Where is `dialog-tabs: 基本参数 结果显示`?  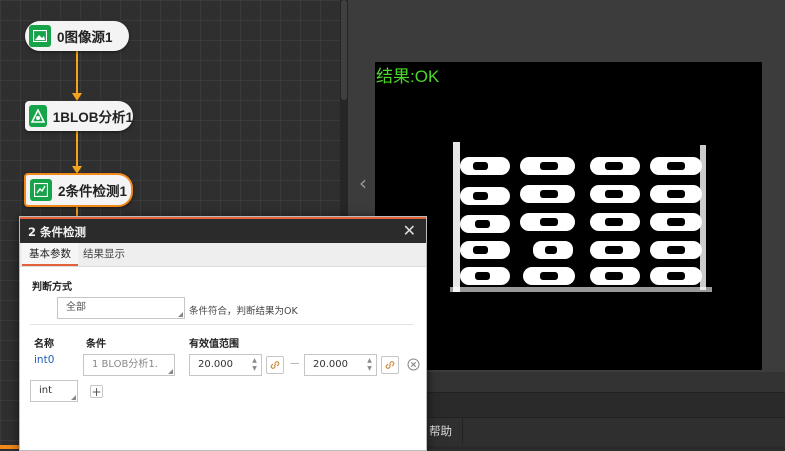 dialog-tabs: 基本参数 结果显示 is located at coordinates (223, 255).